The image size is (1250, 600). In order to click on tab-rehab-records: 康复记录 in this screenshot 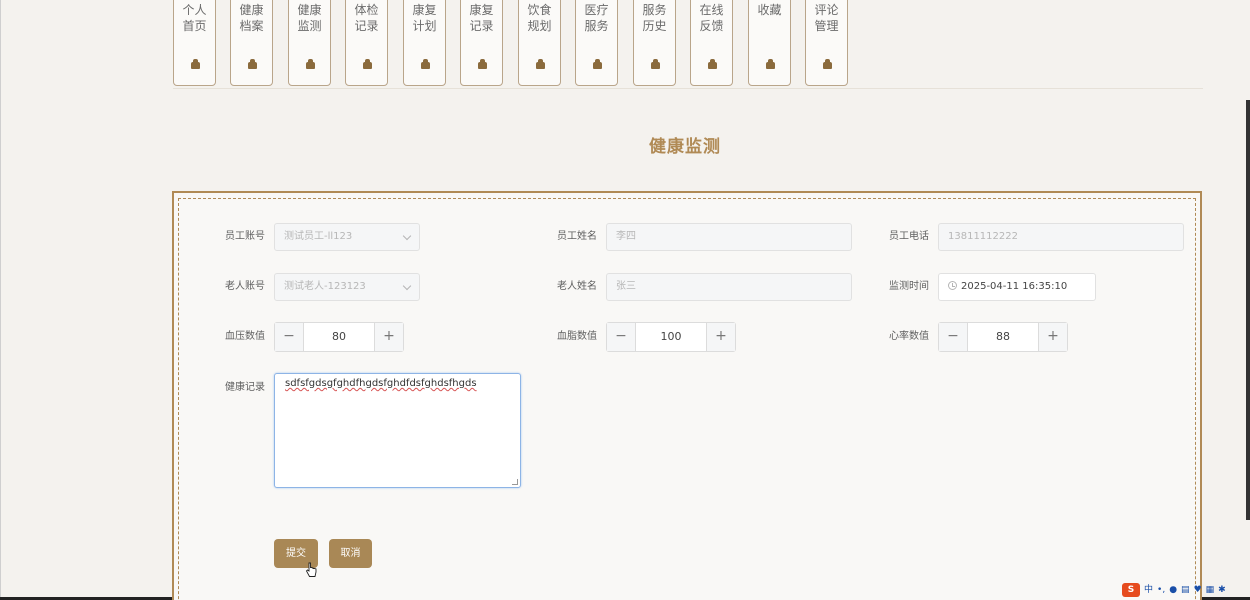, I will do `click(481, 43)`.